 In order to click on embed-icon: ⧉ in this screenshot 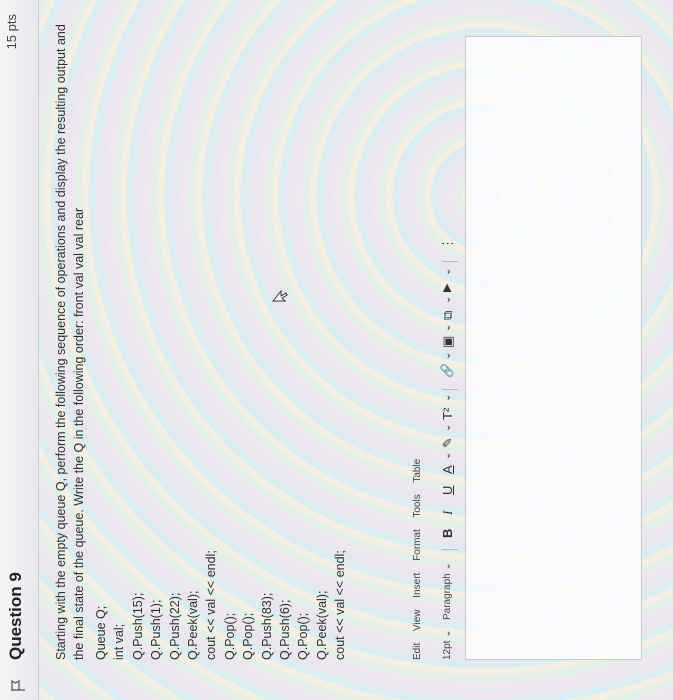, I will do `click(448, 315)`.